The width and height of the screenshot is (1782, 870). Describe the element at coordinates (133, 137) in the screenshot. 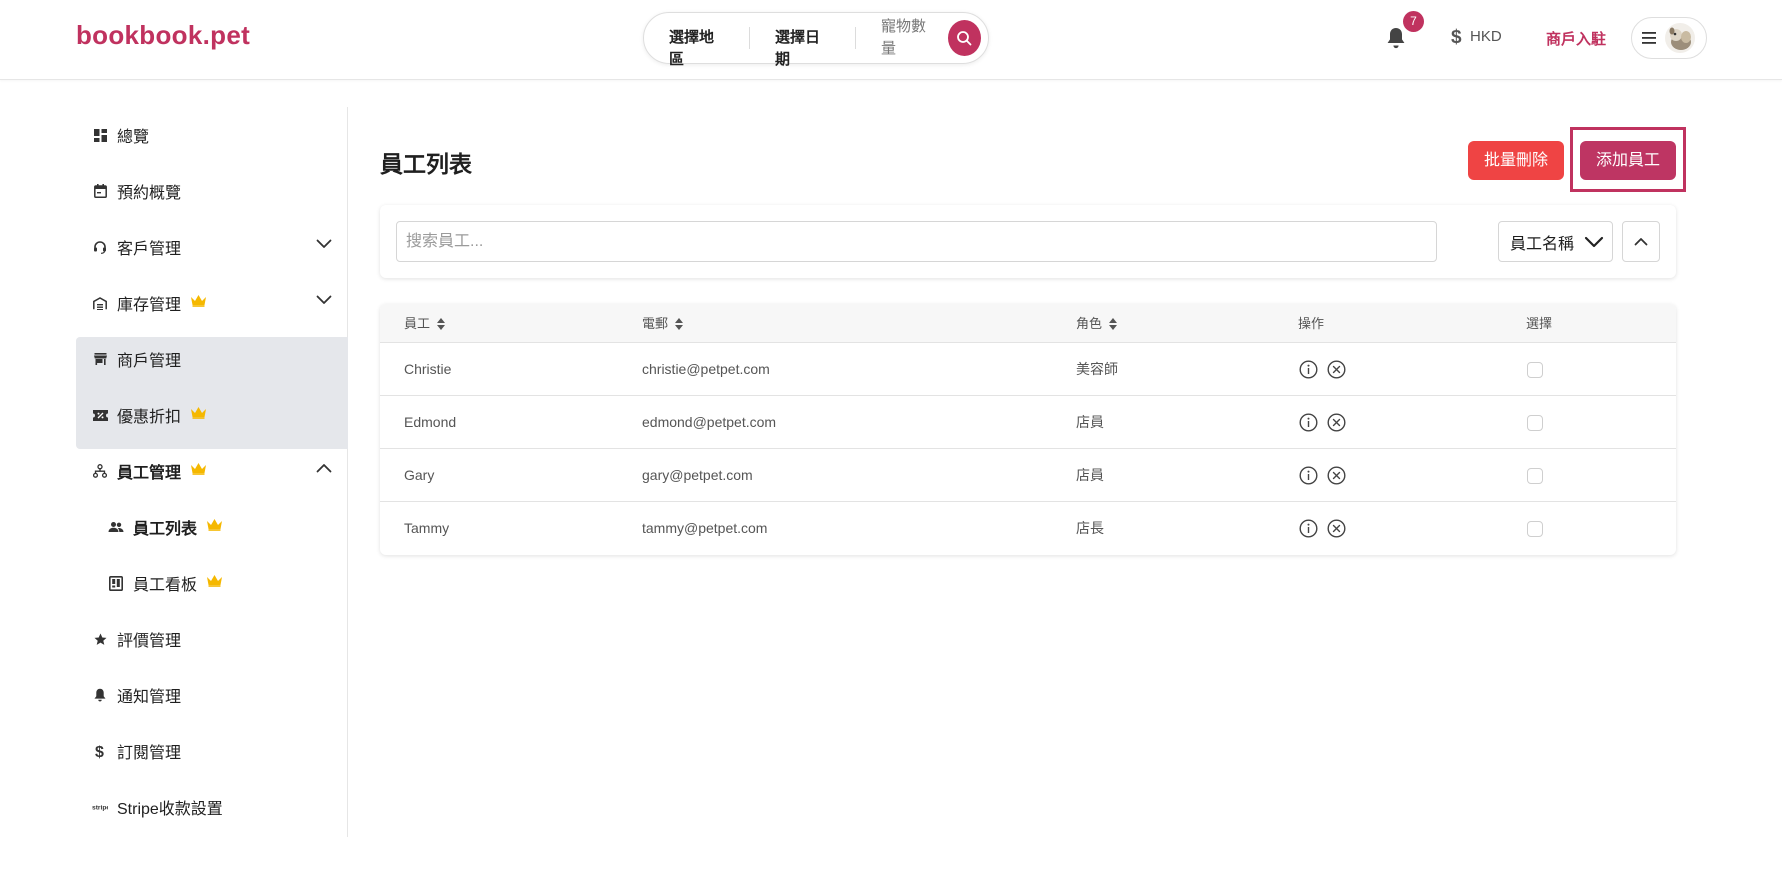

I see `sidebar-item-label: 總覽` at that location.